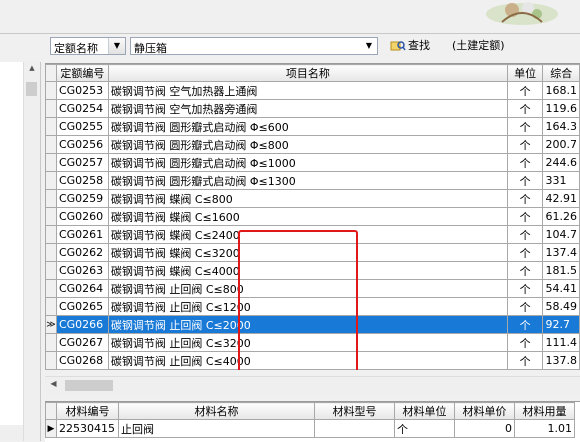 The image size is (580, 442). Describe the element at coordinates (216, 411) in the screenshot. I see `column-header-material-name: 材料名称` at that location.